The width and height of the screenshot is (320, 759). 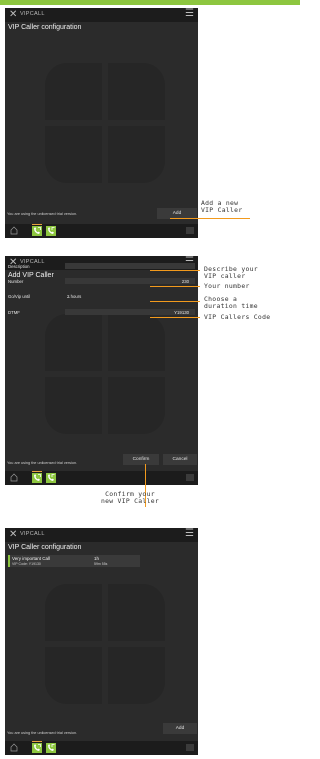 I want to click on top-accent-bar, so click(x=150, y=2).